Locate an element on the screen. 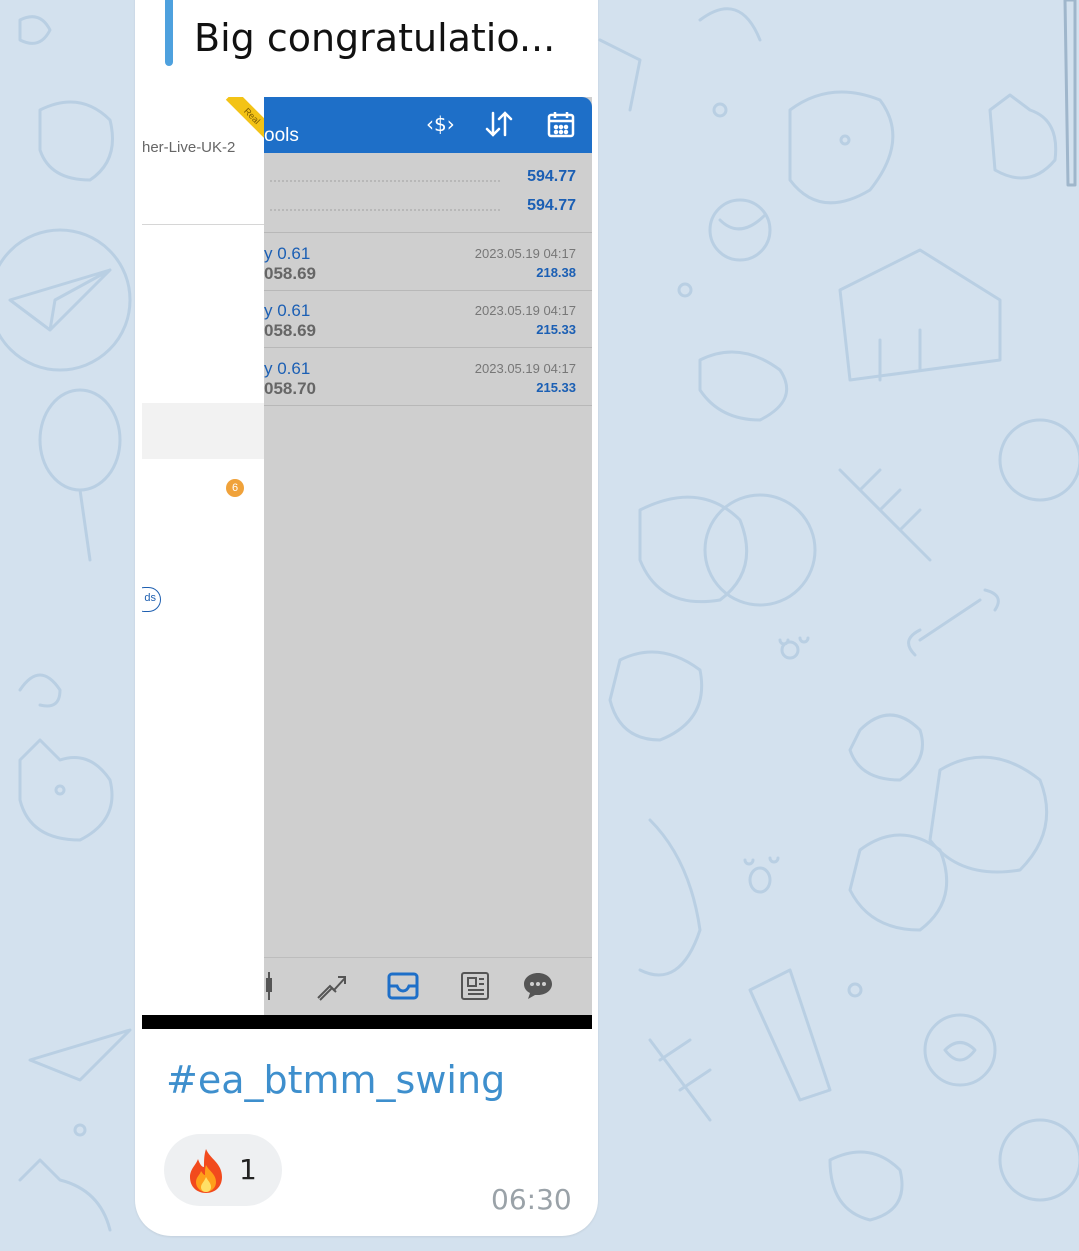 The height and width of the screenshot is (1251, 1079). trade-price: 058.70 is located at coordinates (290, 388).